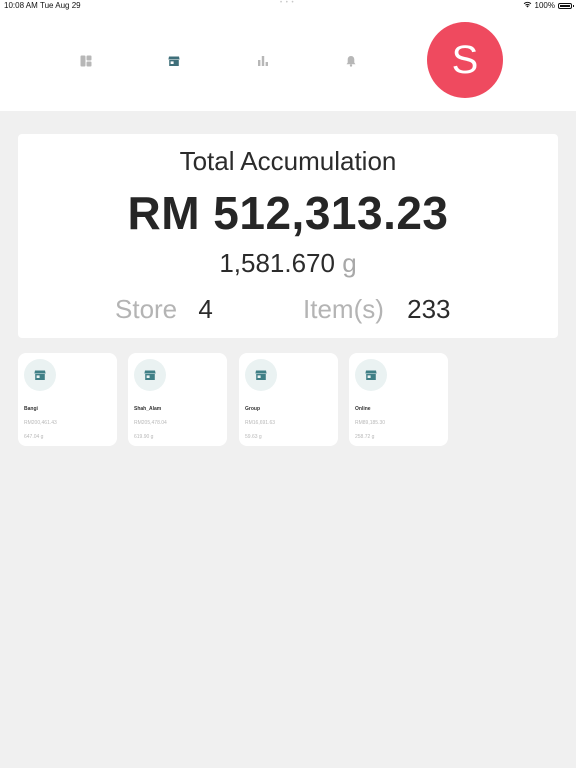  I want to click on total-weight: 1,581.670 g, so click(288, 263).